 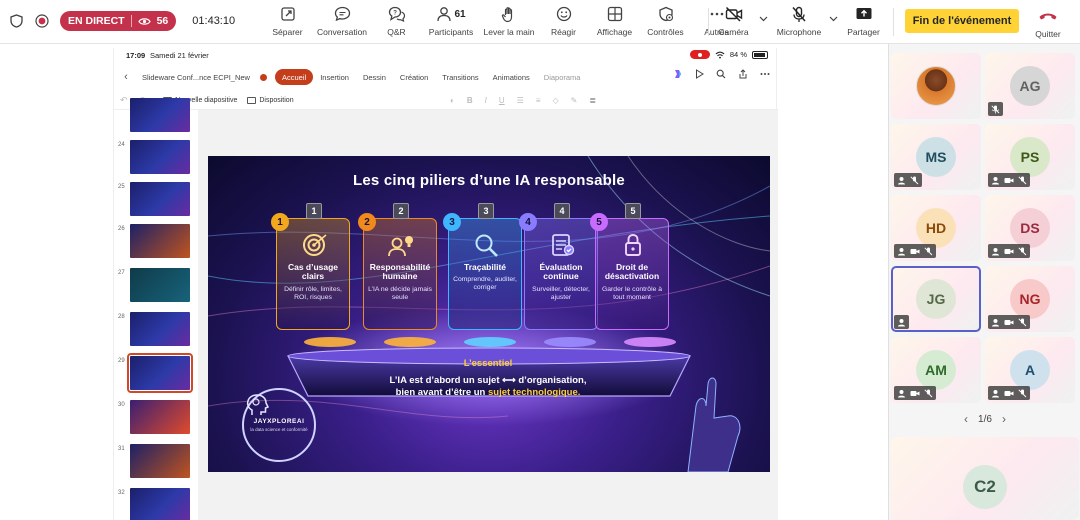 I want to click on search-icon, so click(x=721, y=74).